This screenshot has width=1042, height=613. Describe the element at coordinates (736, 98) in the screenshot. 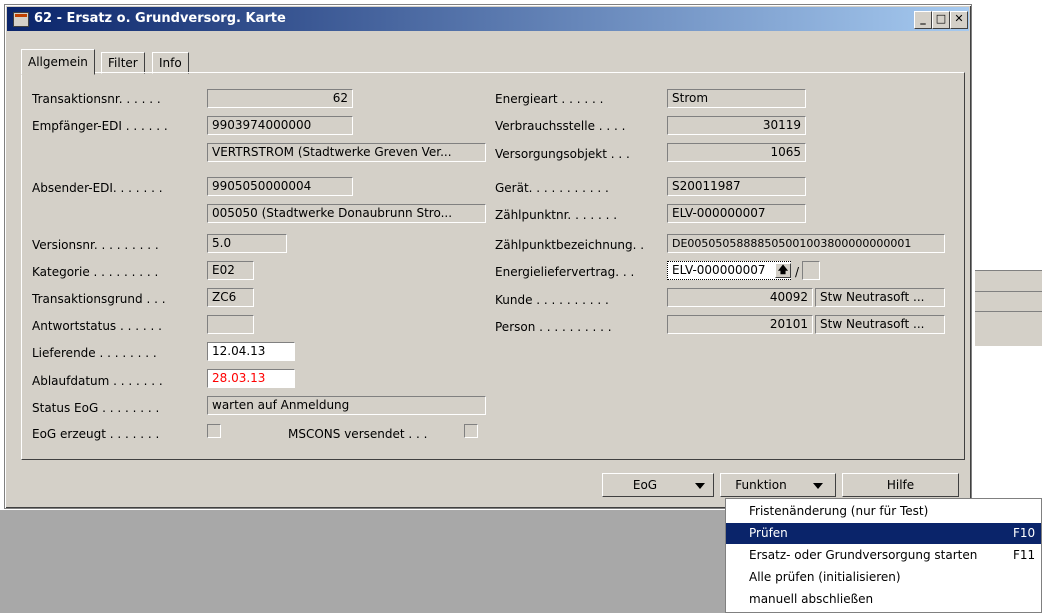

I see `energieart-field: Strom` at that location.